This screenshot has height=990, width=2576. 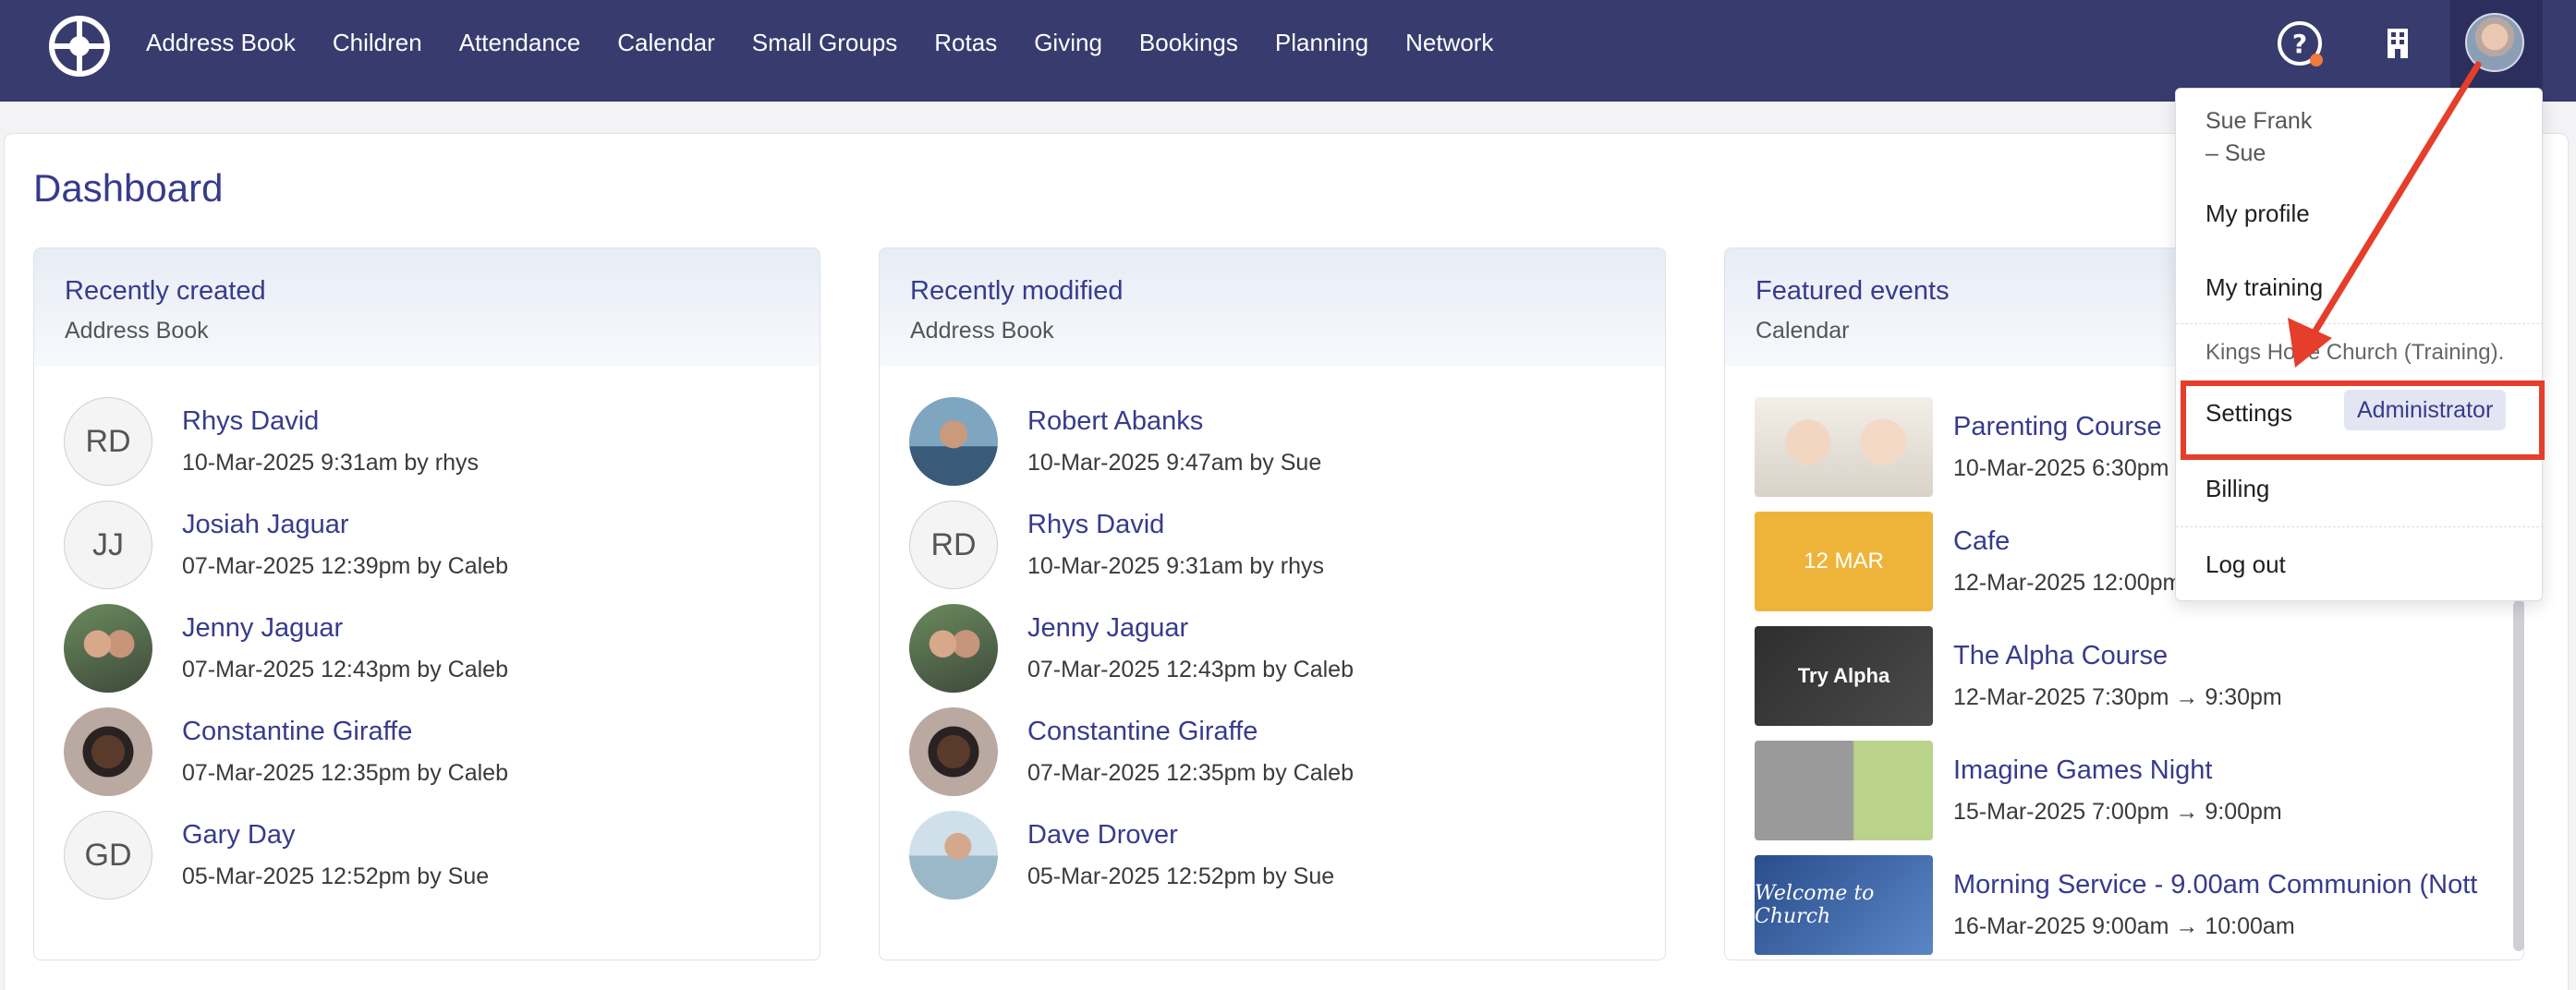 What do you see at coordinates (2363, 420) in the screenshot?
I see `settings-highlight-box` at bounding box center [2363, 420].